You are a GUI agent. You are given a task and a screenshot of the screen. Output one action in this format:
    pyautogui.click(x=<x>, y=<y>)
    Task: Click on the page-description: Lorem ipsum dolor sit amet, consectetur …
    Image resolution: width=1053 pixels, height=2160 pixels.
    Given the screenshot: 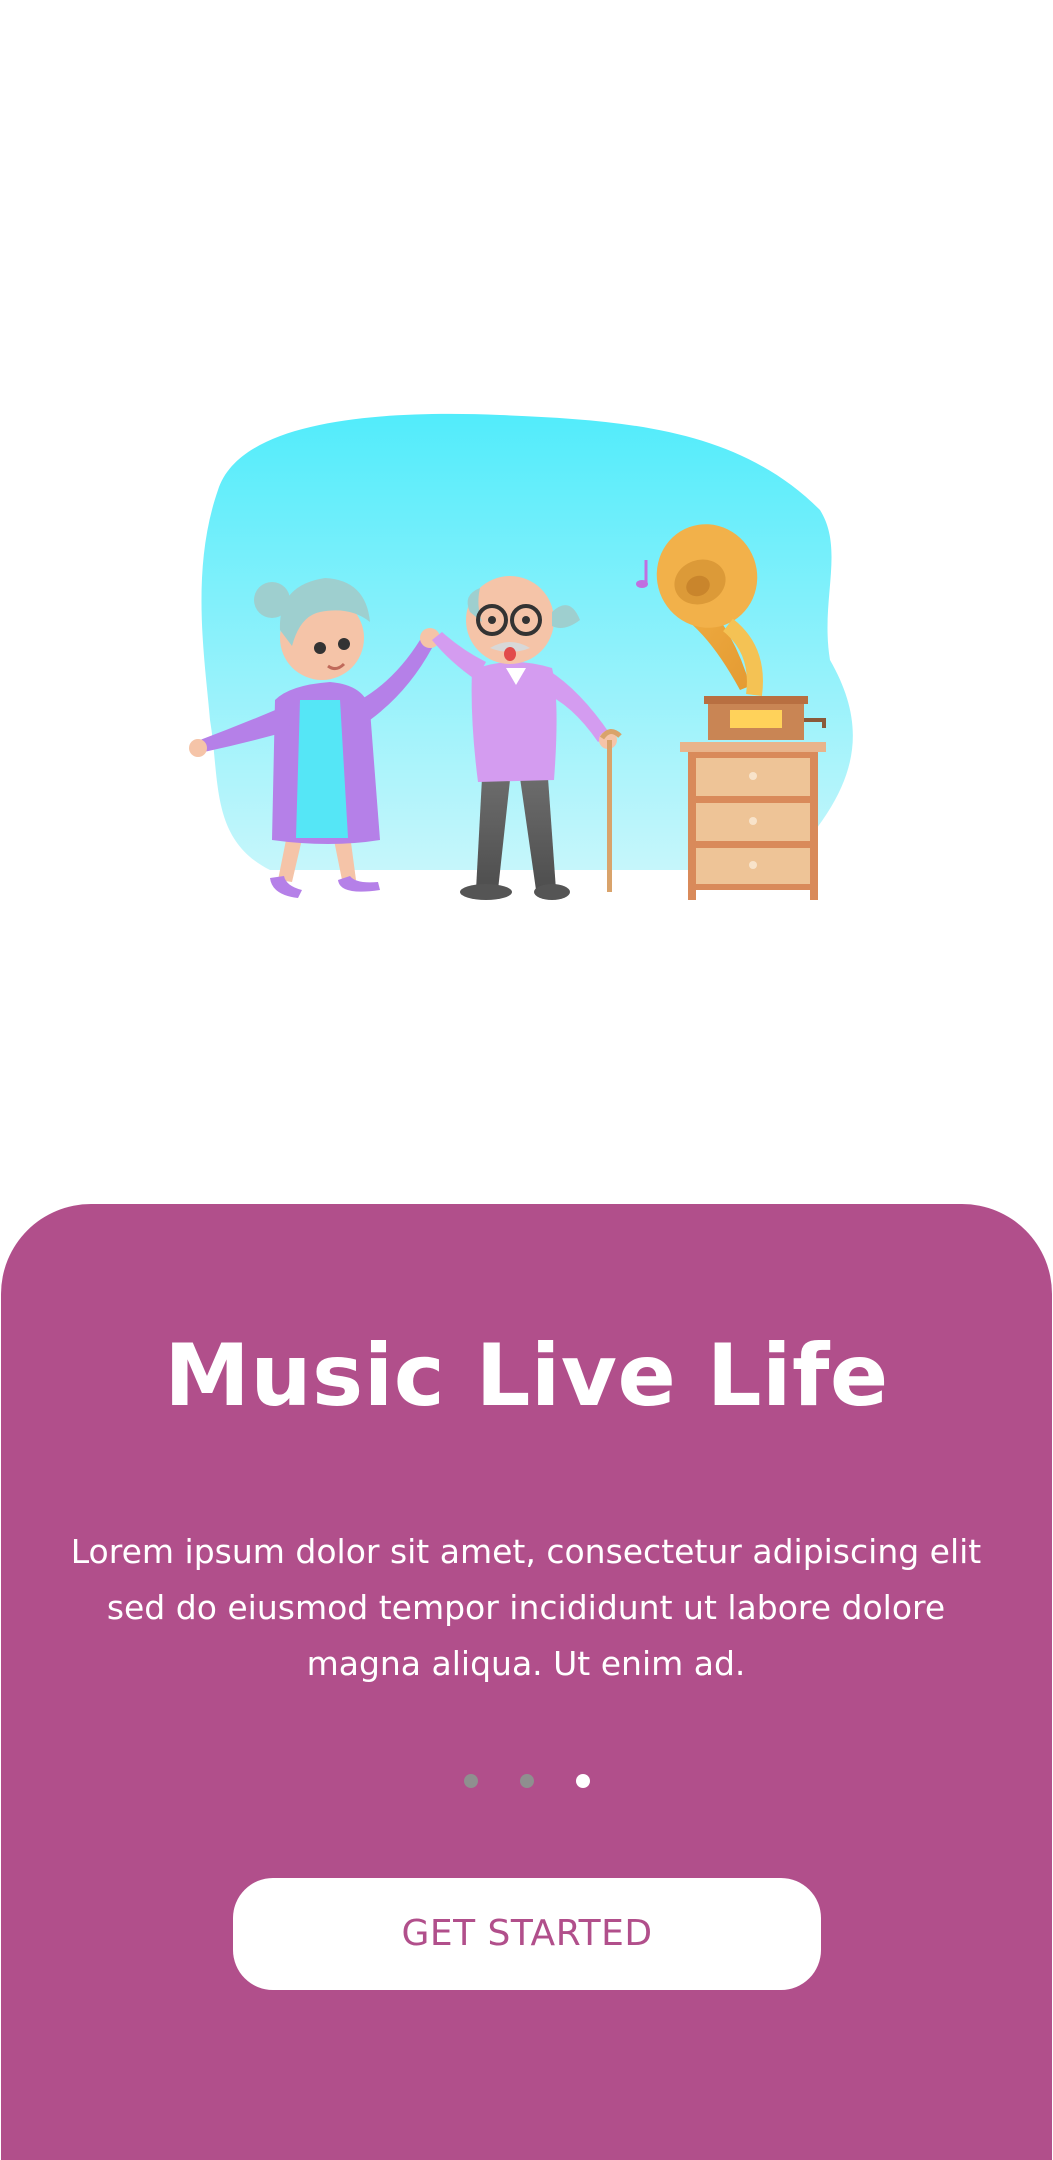 What is the action you would take?
    pyautogui.click(x=526, y=1607)
    